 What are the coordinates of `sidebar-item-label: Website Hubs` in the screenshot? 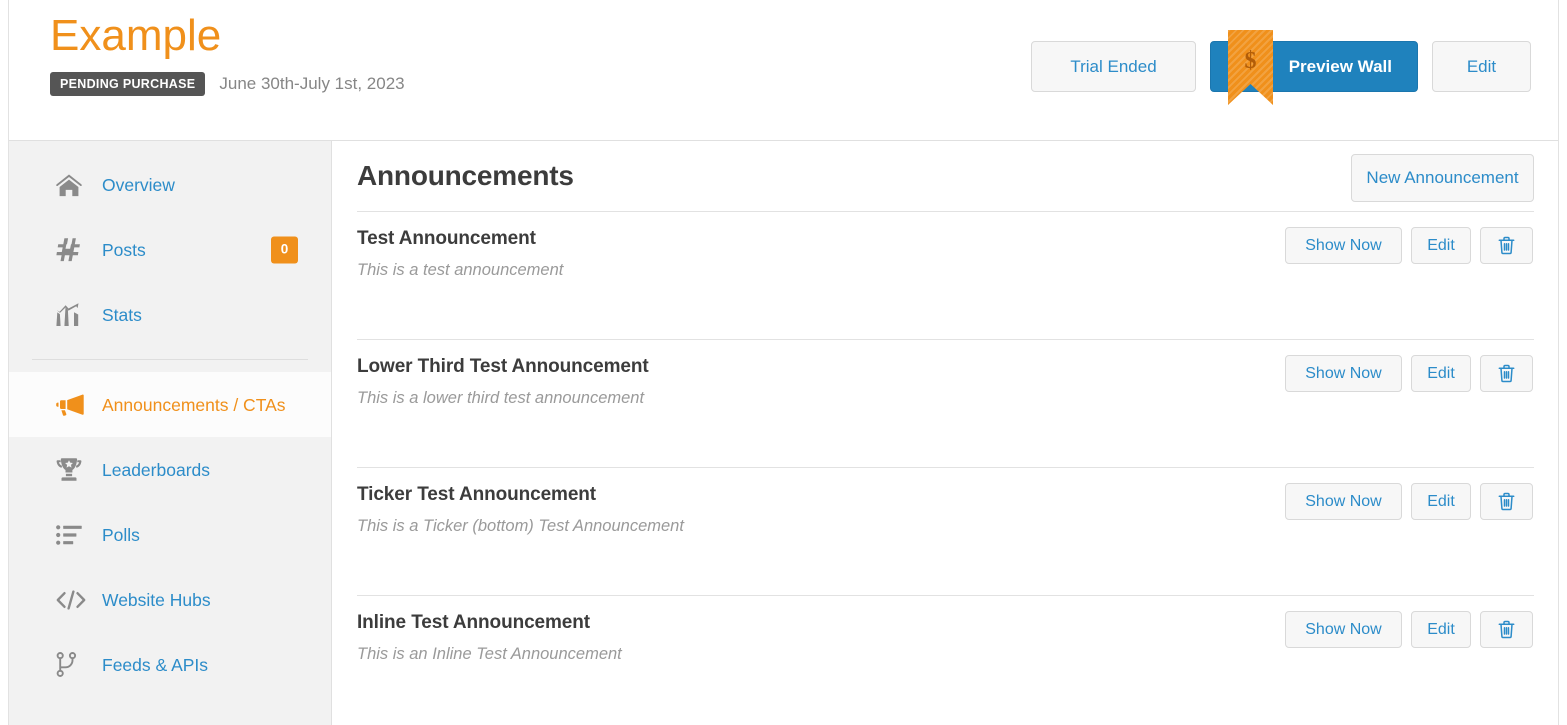 It's located at (156, 599).